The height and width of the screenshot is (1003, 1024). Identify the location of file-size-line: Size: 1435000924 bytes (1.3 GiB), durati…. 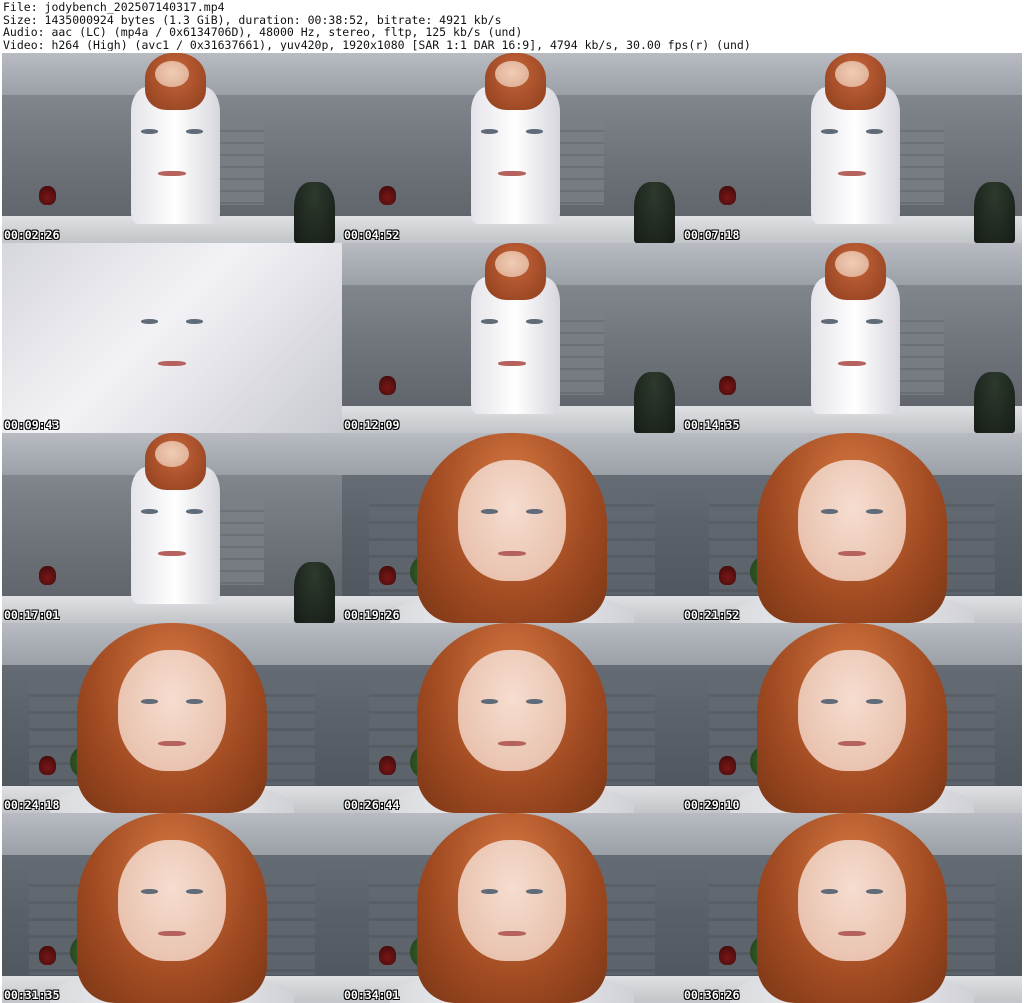
(252, 20).